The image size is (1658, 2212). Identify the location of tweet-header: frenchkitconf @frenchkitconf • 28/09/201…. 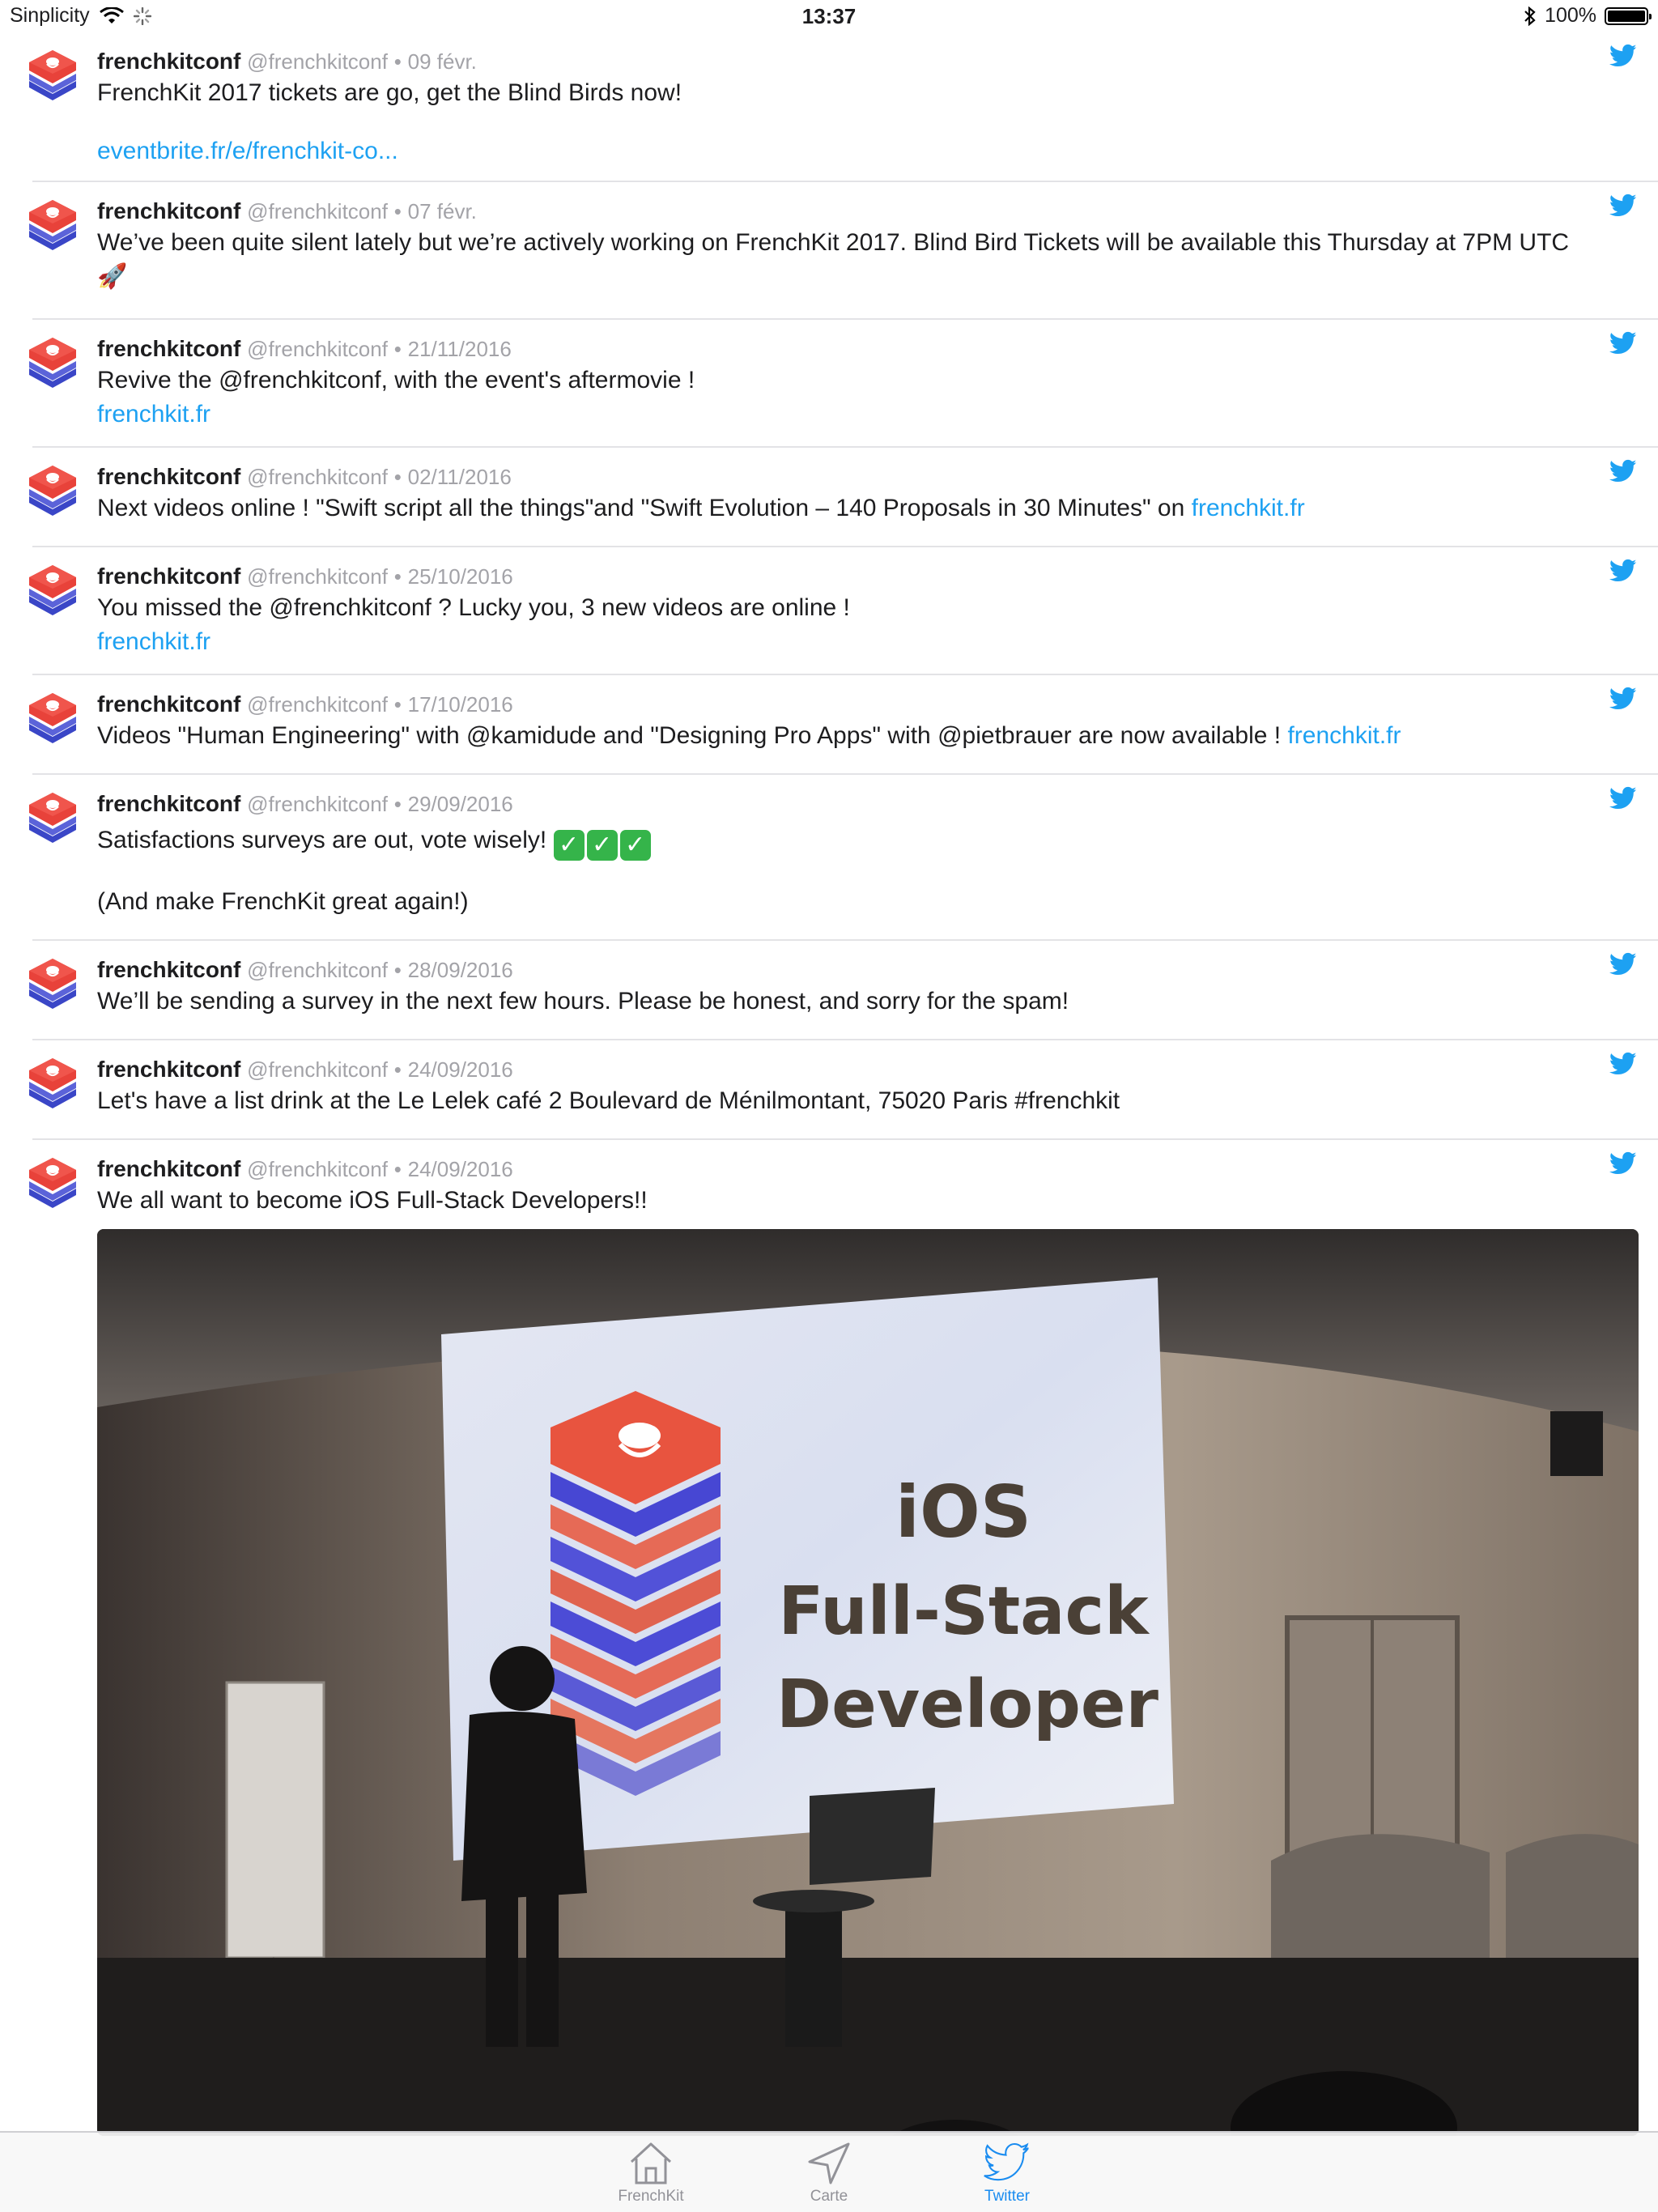
(845, 970).